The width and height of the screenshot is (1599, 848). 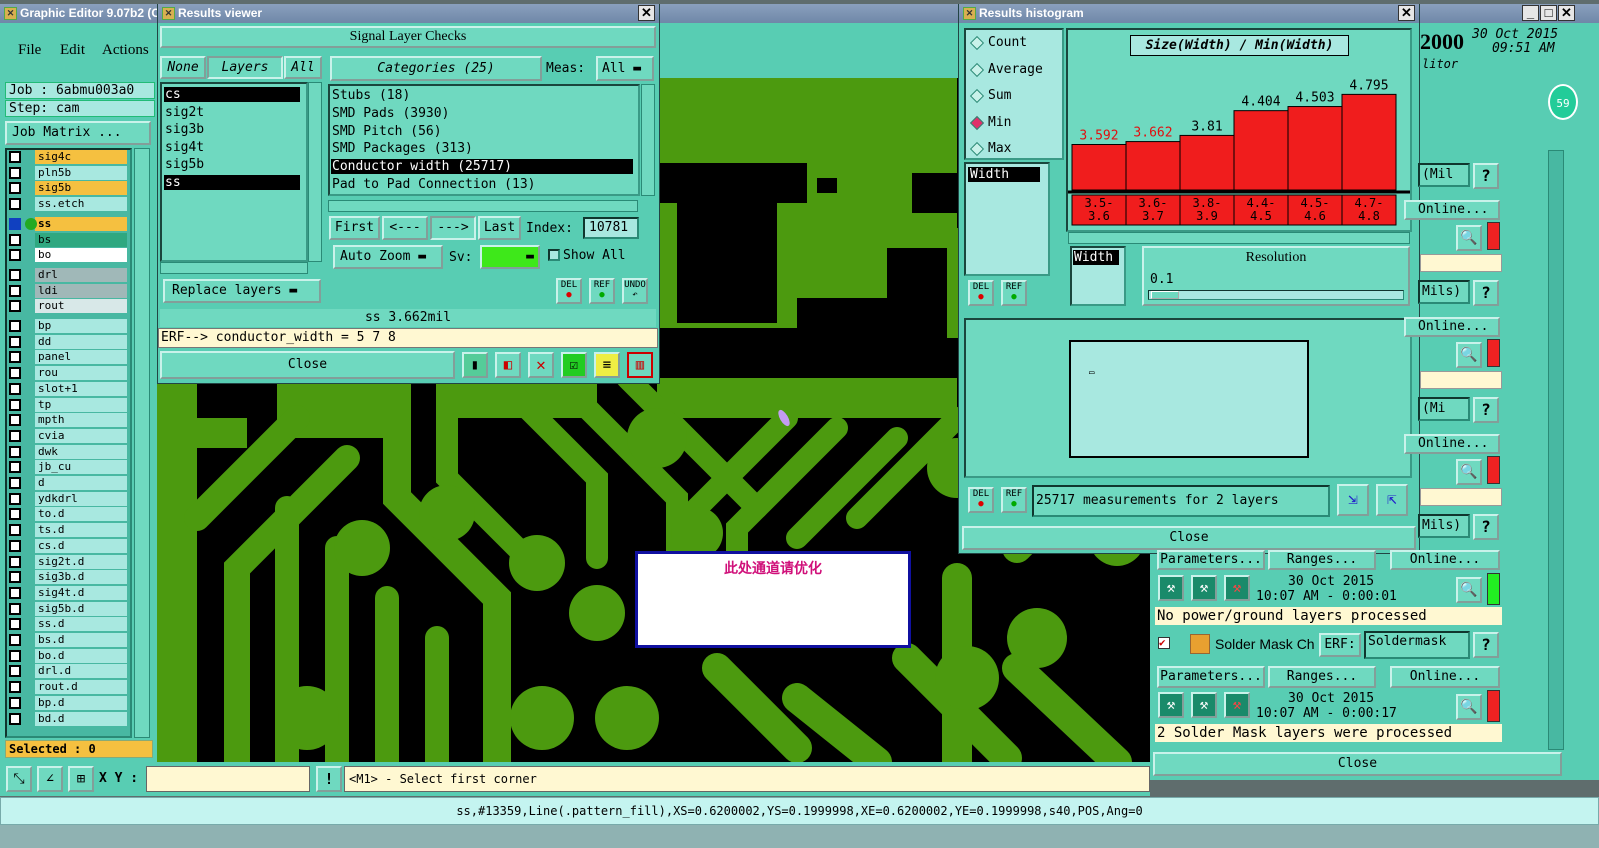 I want to click on layer-row: to.d, so click(x=67, y=514).